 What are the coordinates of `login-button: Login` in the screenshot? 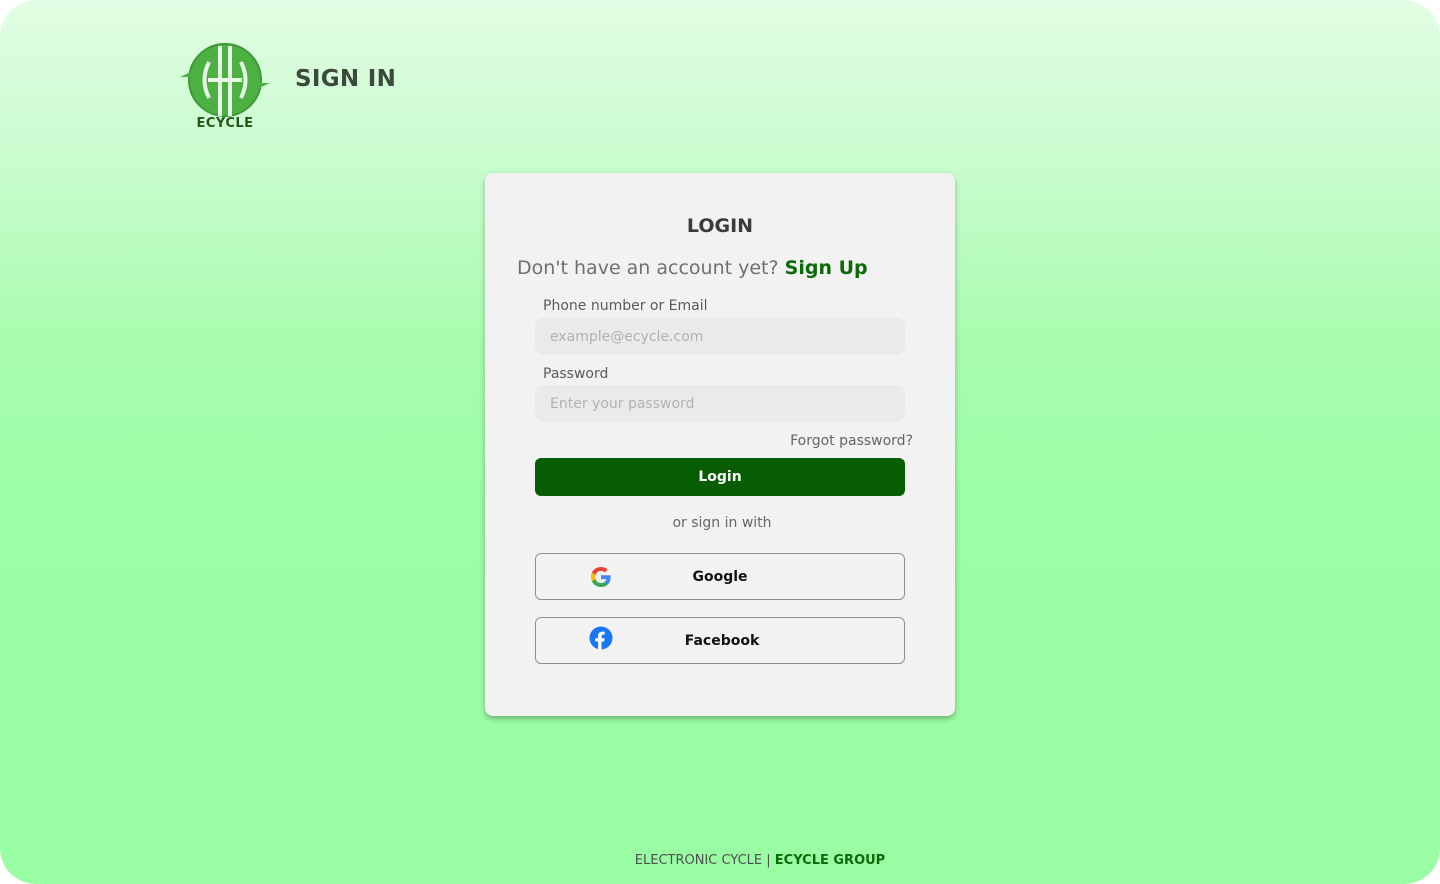 It's located at (720, 477).